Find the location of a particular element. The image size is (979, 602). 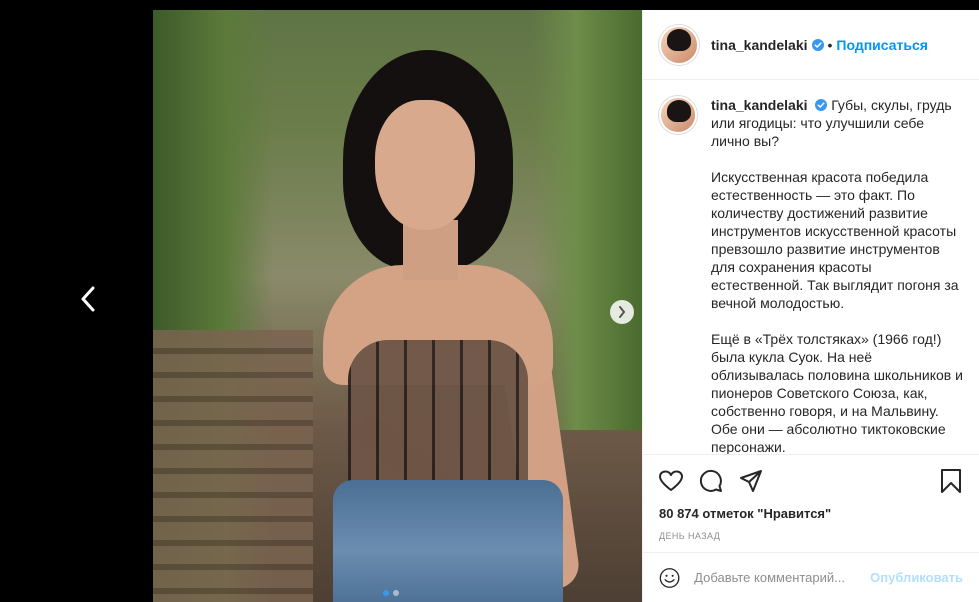

comment-button is located at coordinates (711, 481).